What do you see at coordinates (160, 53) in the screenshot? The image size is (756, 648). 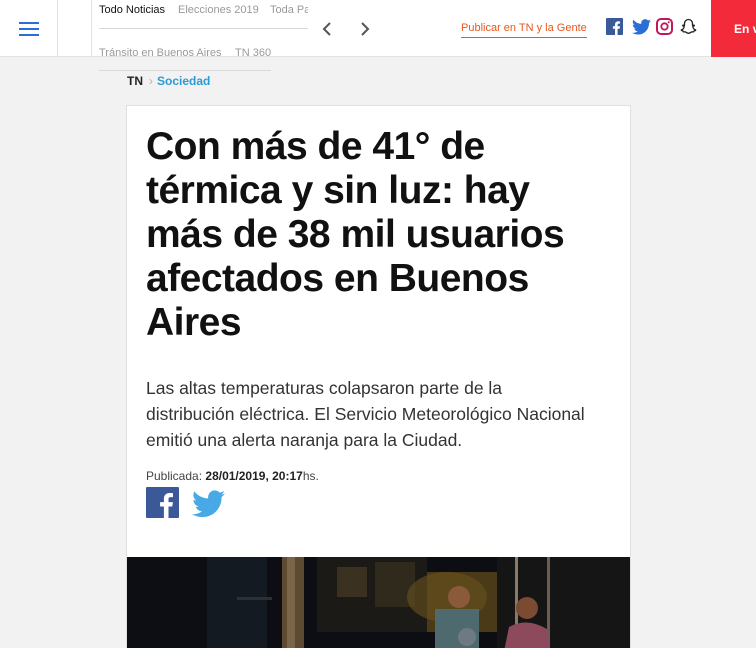 I see `nav-link-transito: Tránsito en Buenos Aires` at bounding box center [160, 53].